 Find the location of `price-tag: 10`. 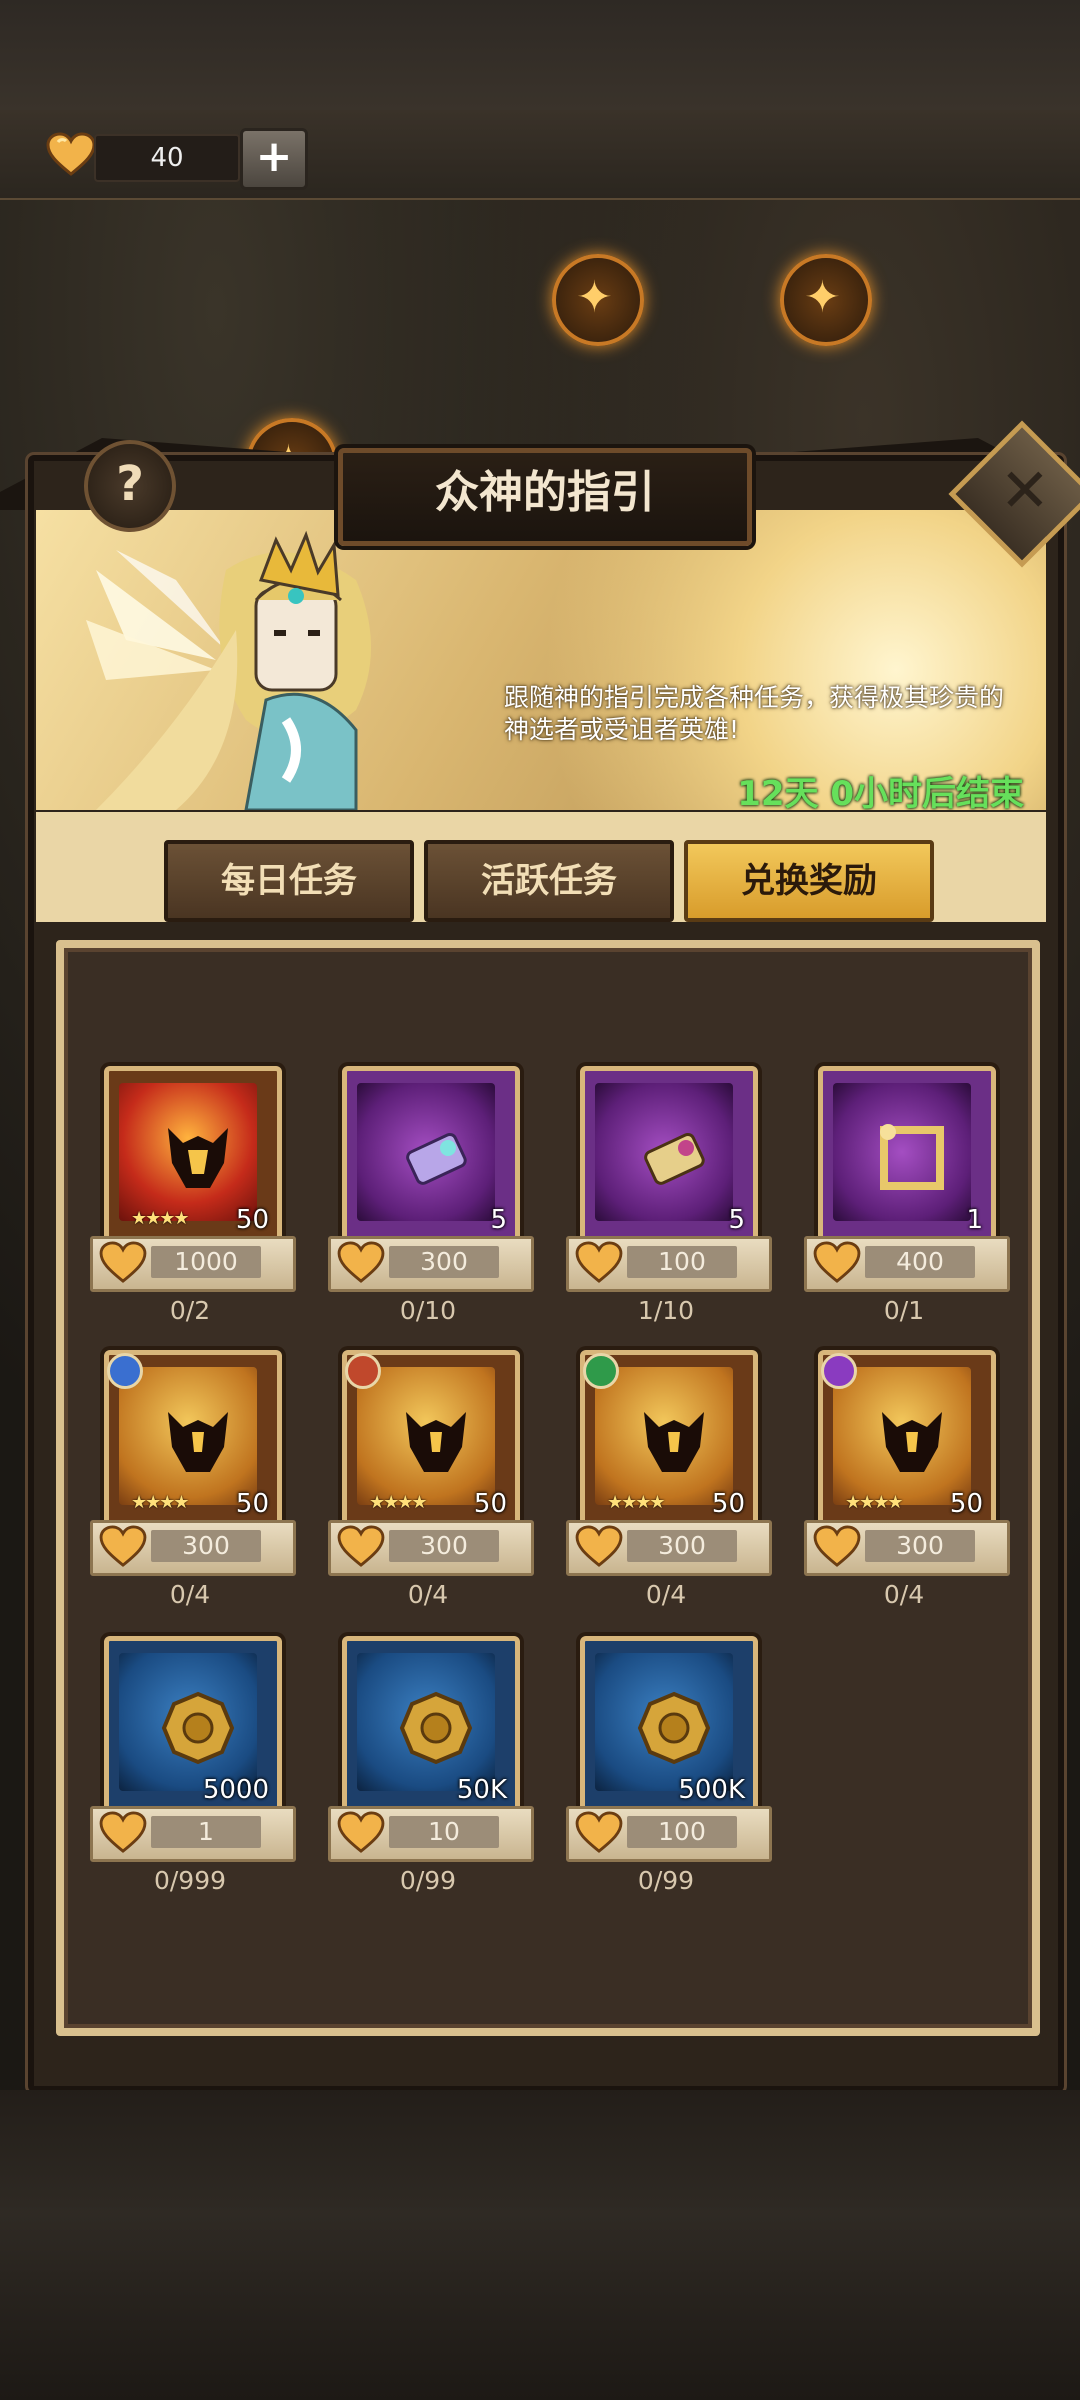

price-tag: 10 is located at coordinates (431, 1834).